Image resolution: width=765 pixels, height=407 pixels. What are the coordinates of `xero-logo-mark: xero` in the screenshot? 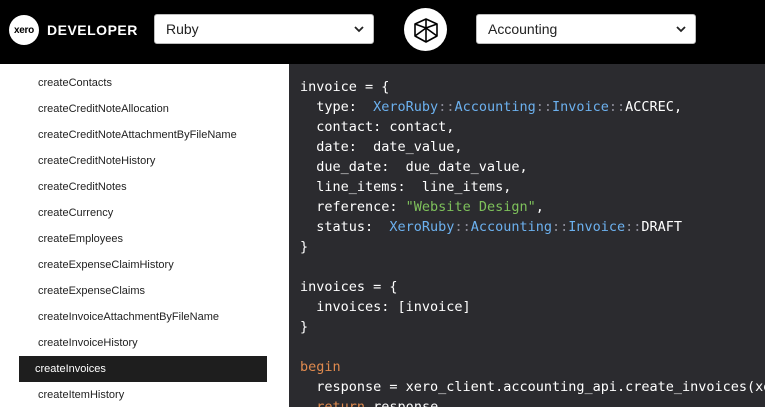 It's located at (24, 30).